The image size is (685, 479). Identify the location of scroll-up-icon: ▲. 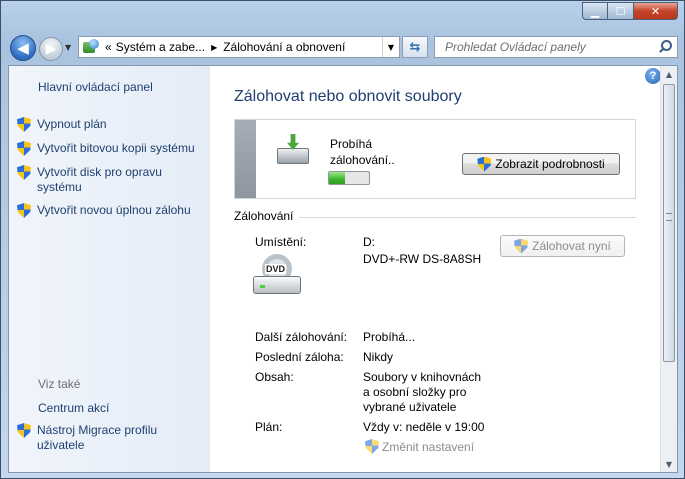
(669, 74).